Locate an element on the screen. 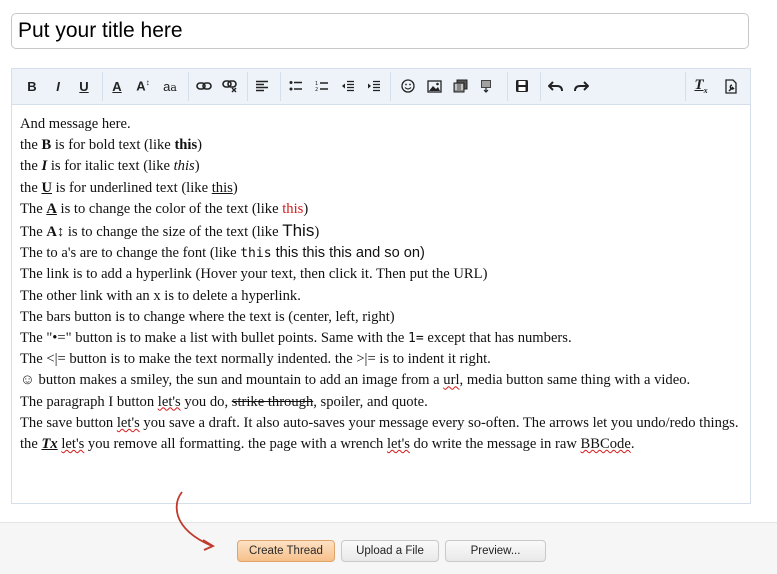 The image size is (777, 574). unlink-icon is located at coordinates (229, 86).